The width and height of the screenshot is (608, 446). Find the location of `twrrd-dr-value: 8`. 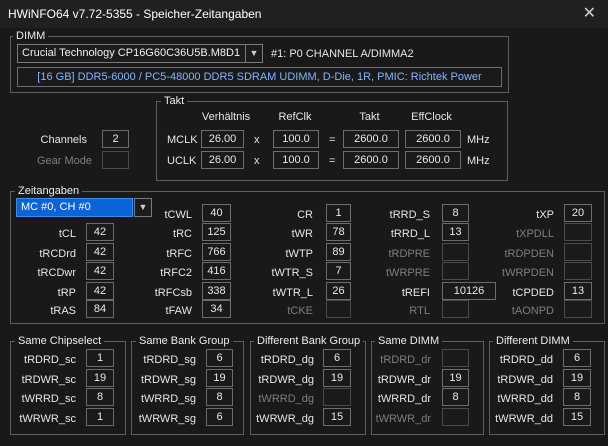

twrrd-dr-value: 8 is located at coordinates (455, 397).